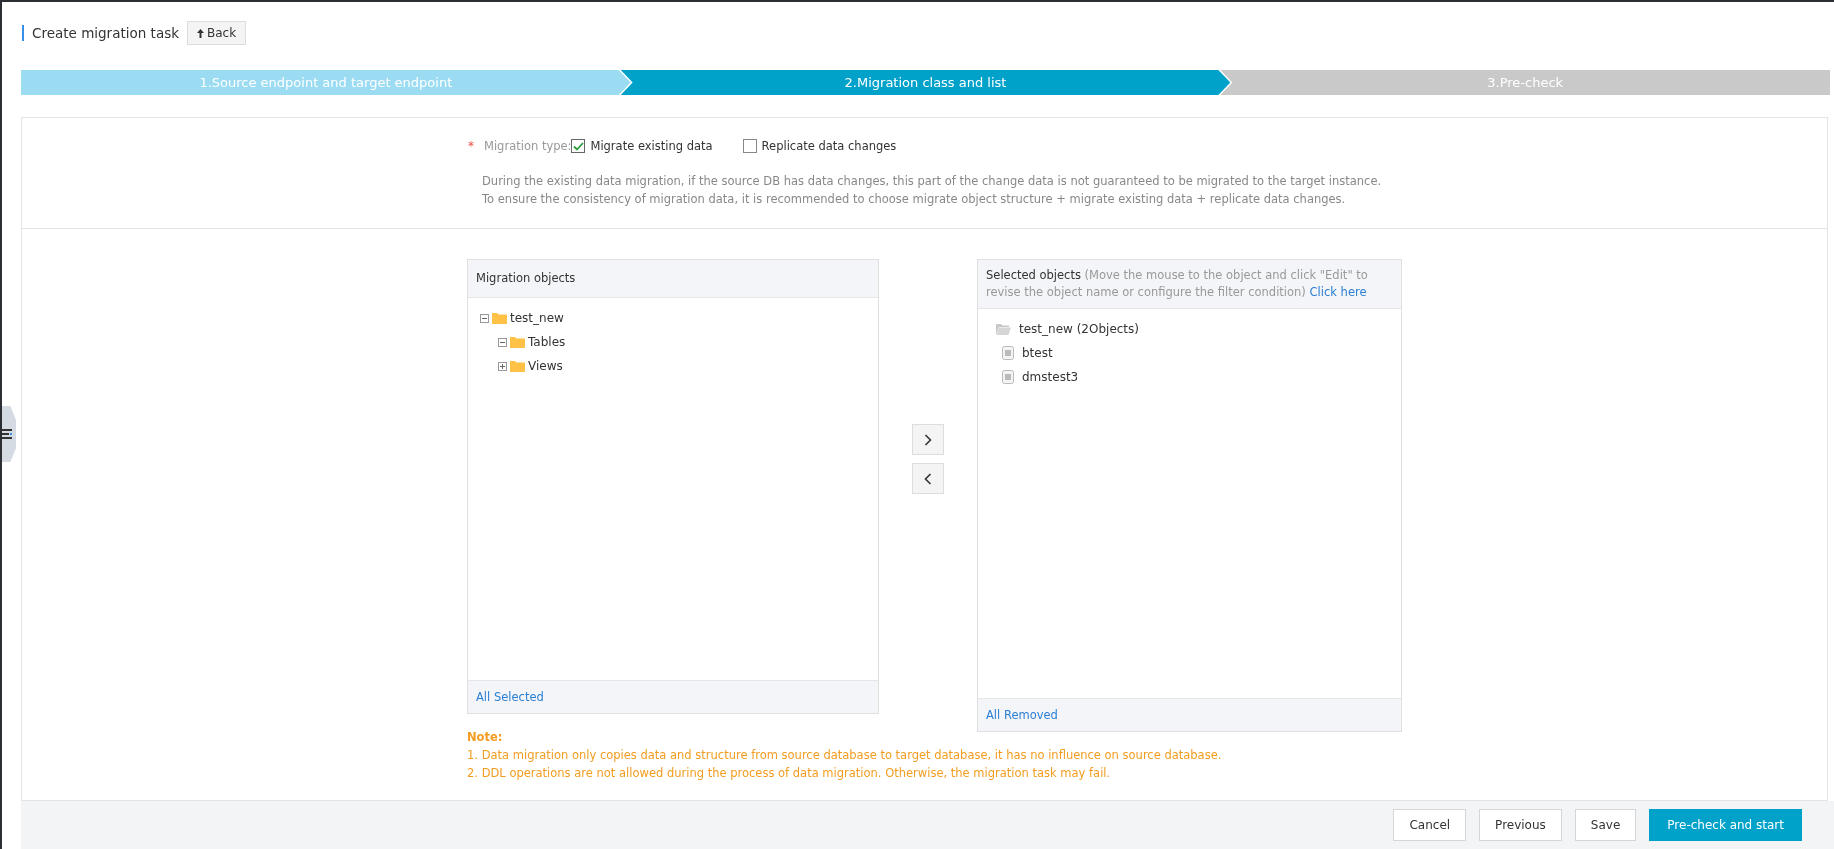 The height and width of the screenshot is (849, 1834). What do you see at coordinates (528, 146) in the screenshot?
I see `migration-type-label: Migration type:` at bounding box center [528, 146].